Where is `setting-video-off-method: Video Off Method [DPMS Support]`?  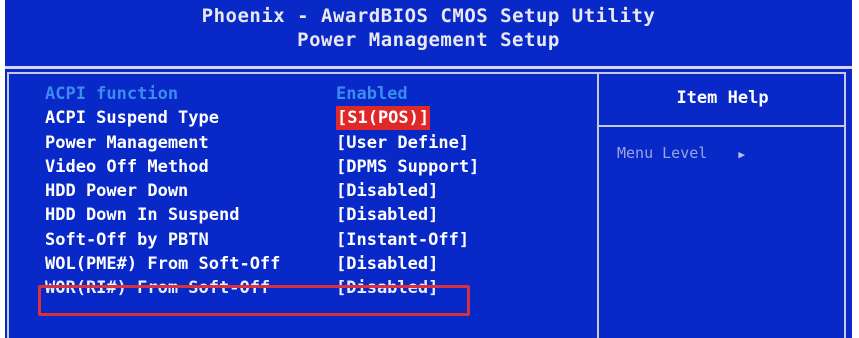 setting-video-off-method: Video Off Method [DPMS Support] is located at coordinates (315, 167).